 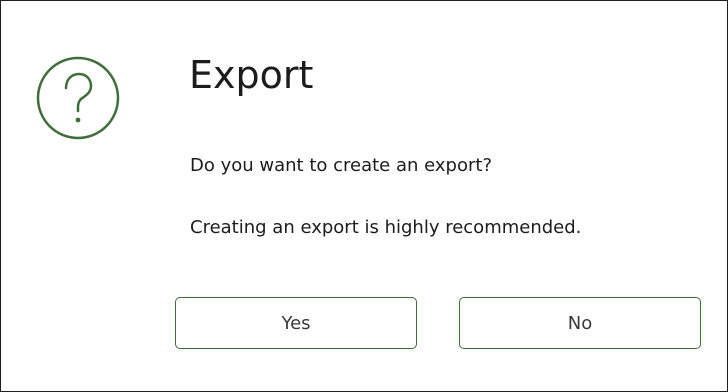 I want to click on yes-button: Yes, so click(x=296, y=323).